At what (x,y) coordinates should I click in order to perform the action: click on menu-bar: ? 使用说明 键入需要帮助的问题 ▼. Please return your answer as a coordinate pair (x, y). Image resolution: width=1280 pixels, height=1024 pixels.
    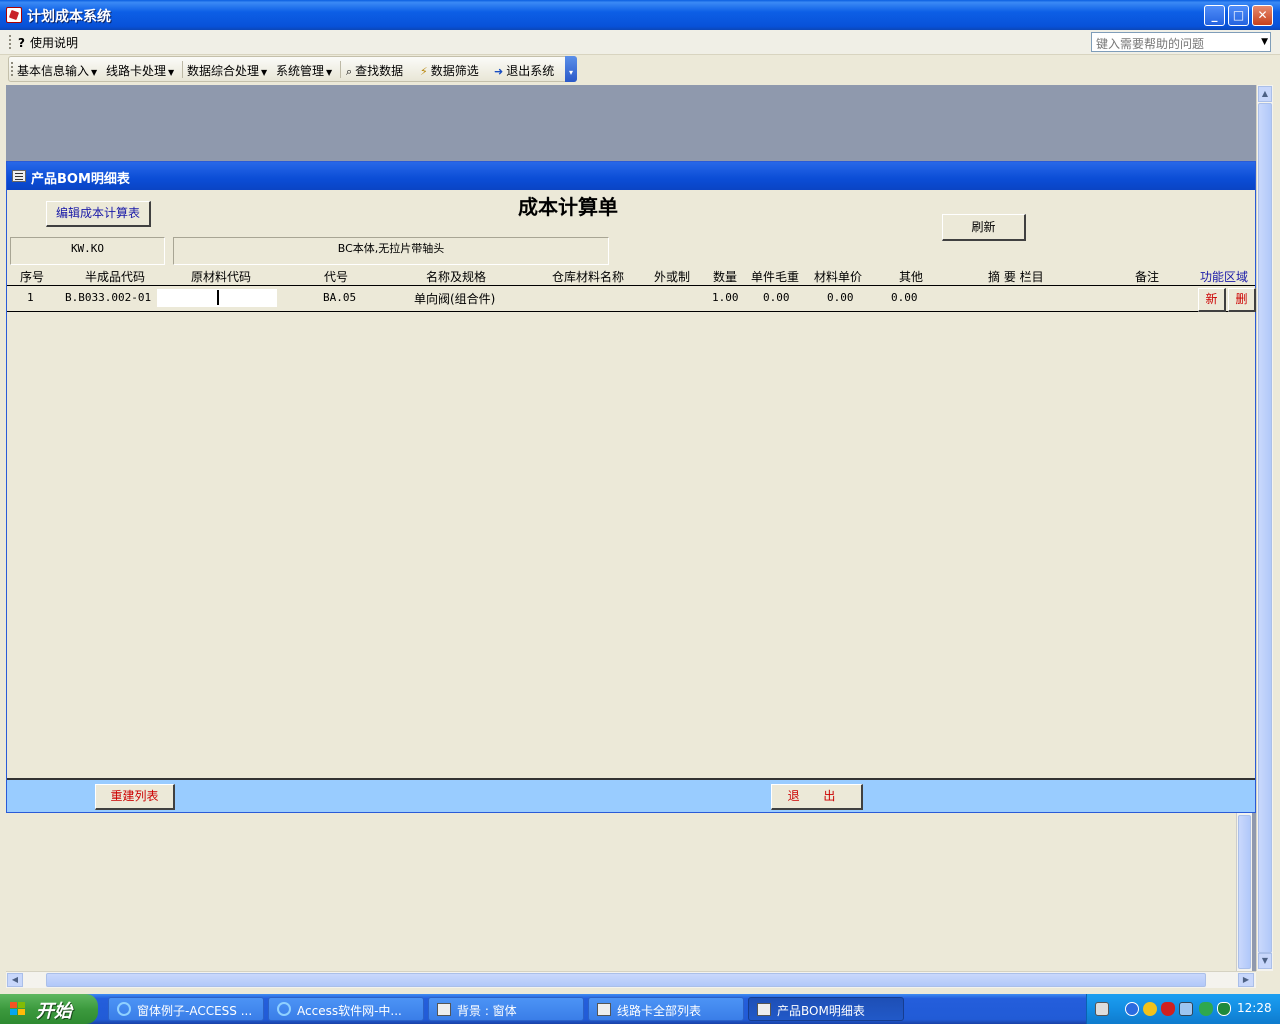
    Looking at the image, I should click on (640, 42).